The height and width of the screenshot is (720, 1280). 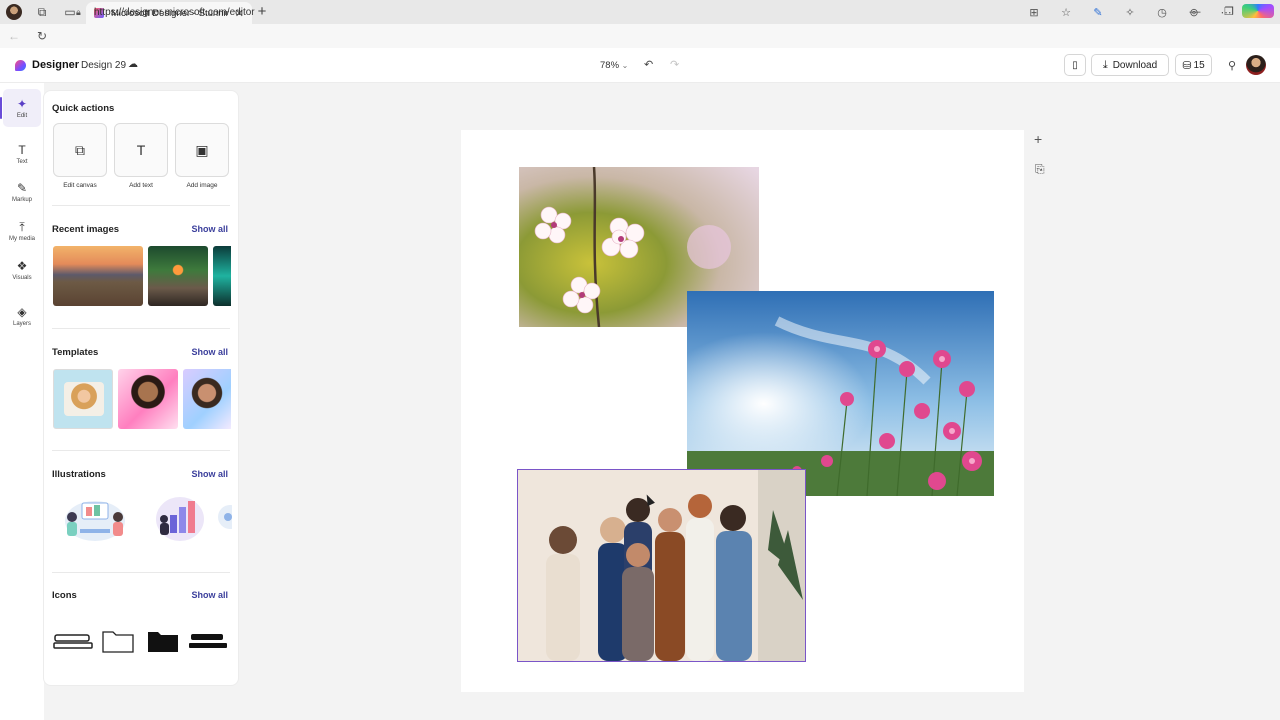 What do you see at coordinates (209, 595) in the screenshot?
I see `icons-show-all: Show all` at bounding box center [209, 595].